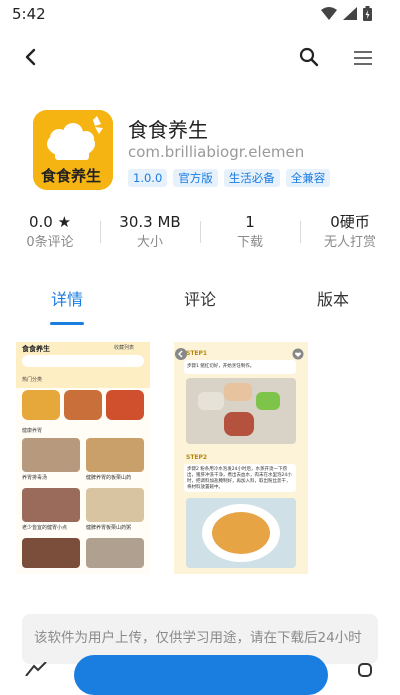 Image resolution: width=400 pixels, height=695 pixels. I want to click on tag-compatibility: 全兼容, so click(308, 178).